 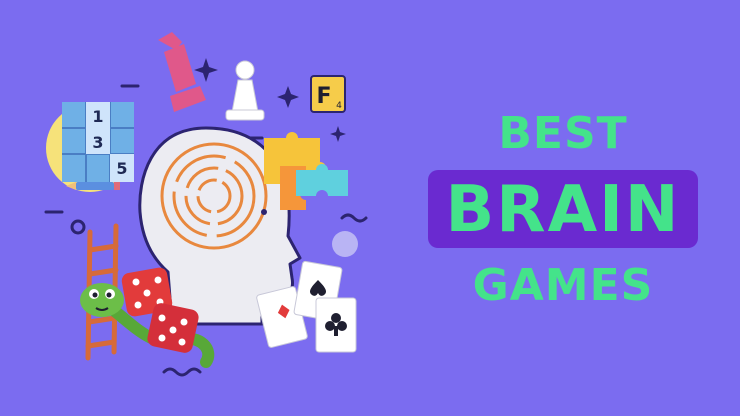 What do you see at coordinates (345, 244) in the screenshot?
I see `decorative-dot-icon` at bounding box center [345, 244].